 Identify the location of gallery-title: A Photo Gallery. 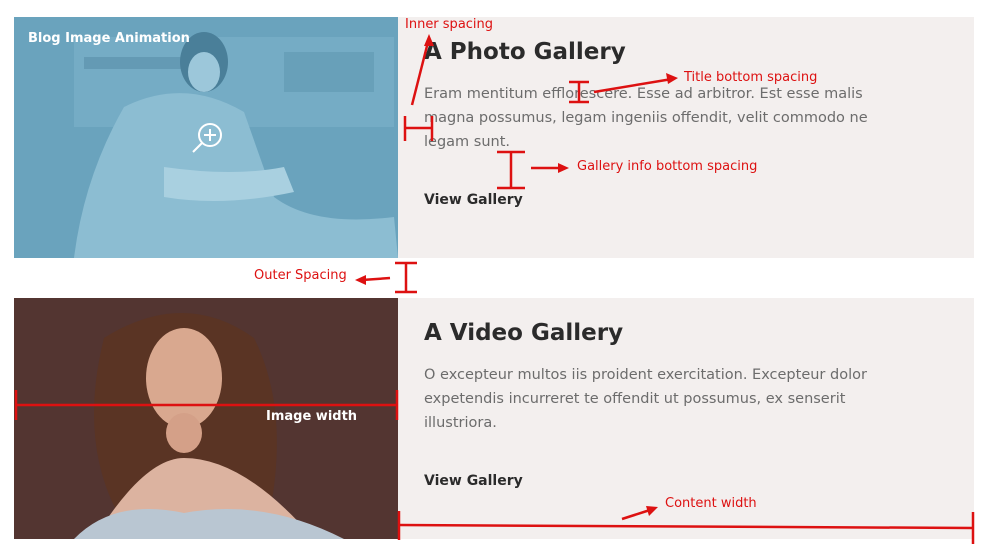
(525, 52).